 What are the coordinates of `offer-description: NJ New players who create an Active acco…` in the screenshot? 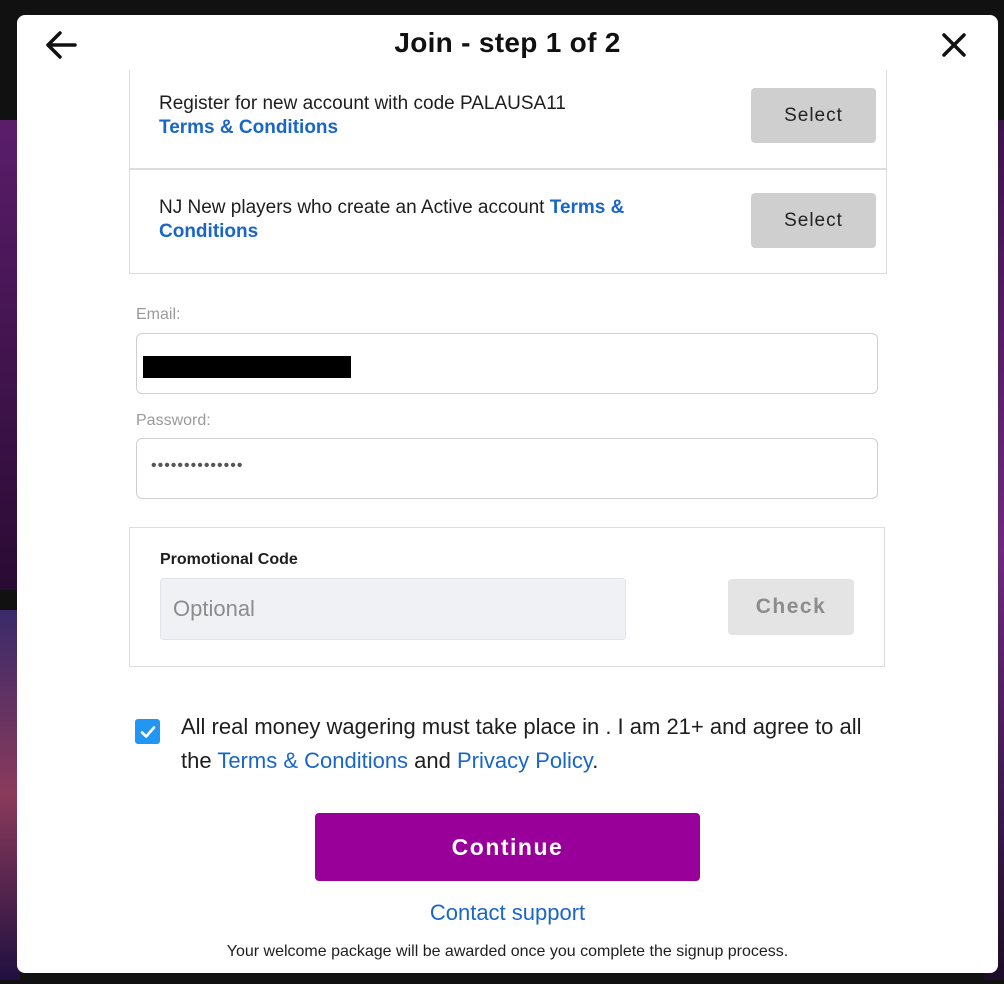 It's located at (394, 220).